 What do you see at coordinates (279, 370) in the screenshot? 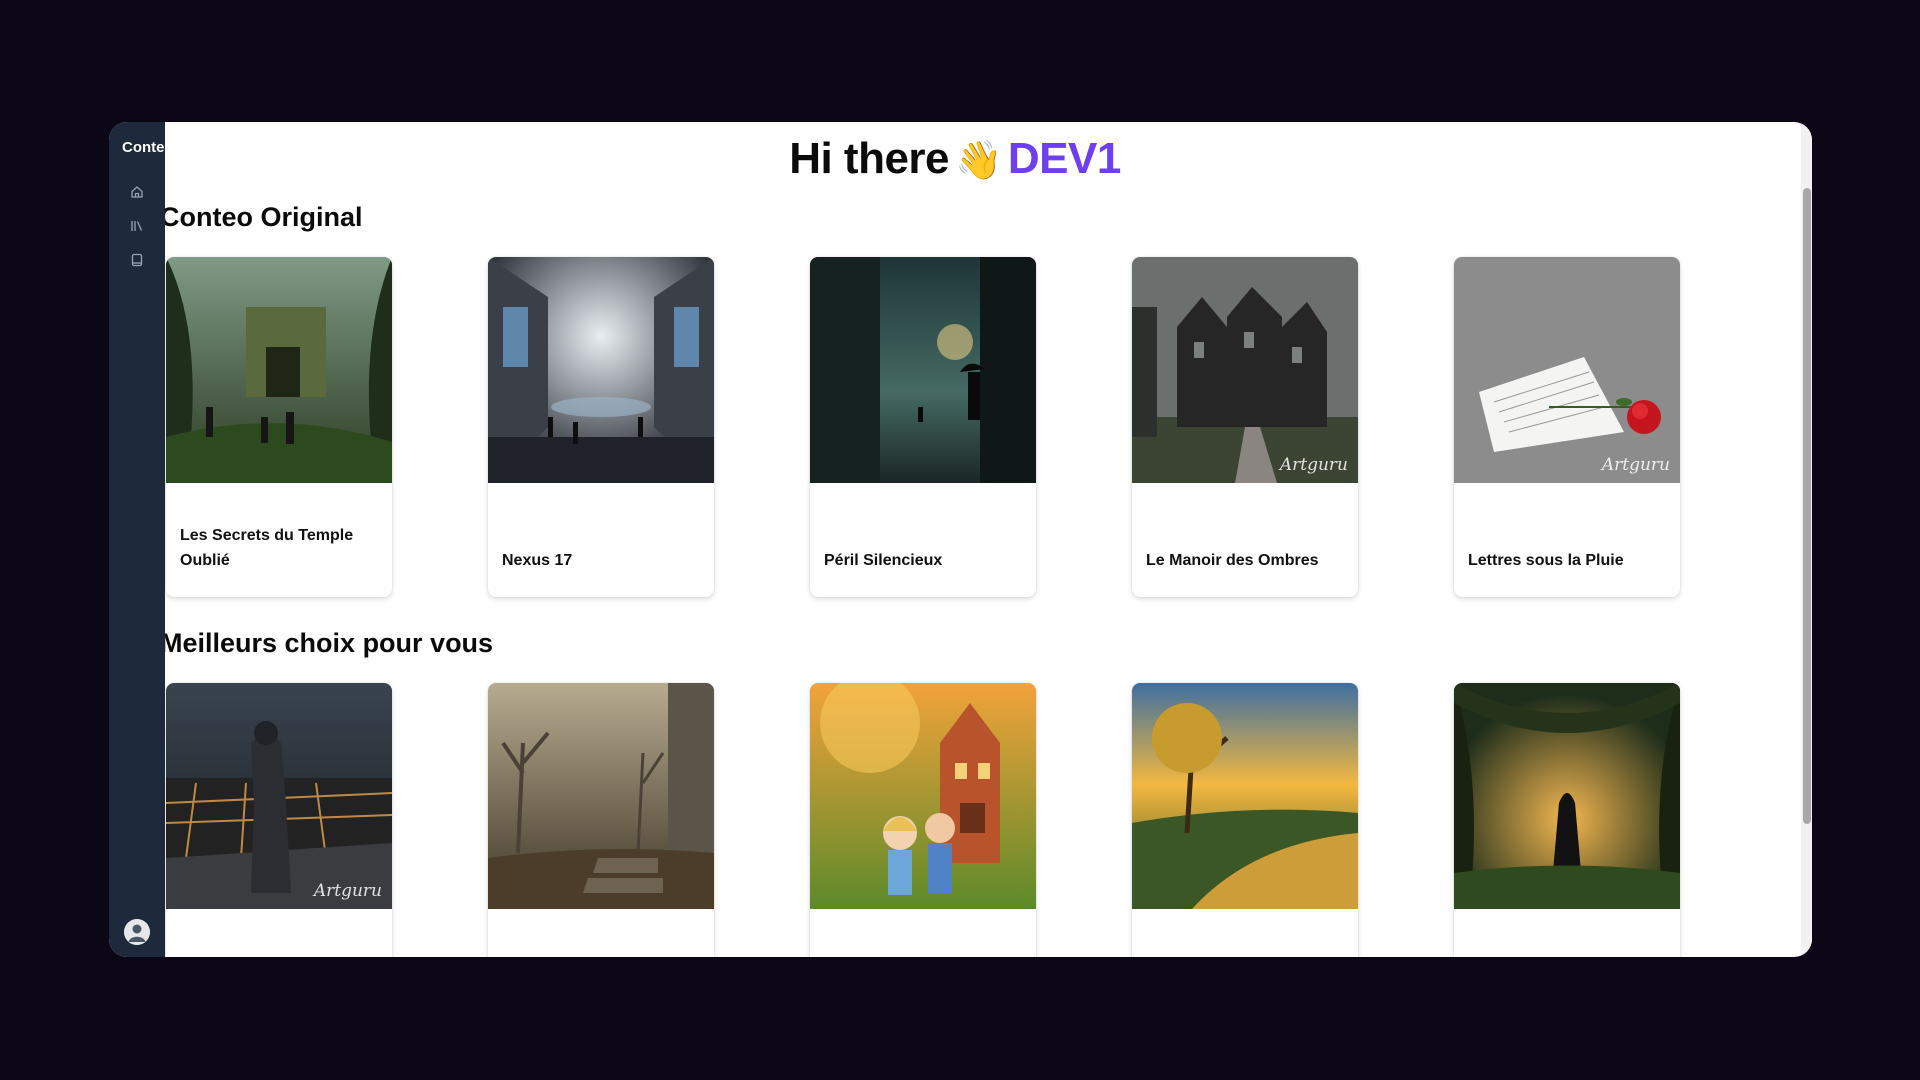
I see `card-image-jungle-temple` at bounding box center [279, 370].